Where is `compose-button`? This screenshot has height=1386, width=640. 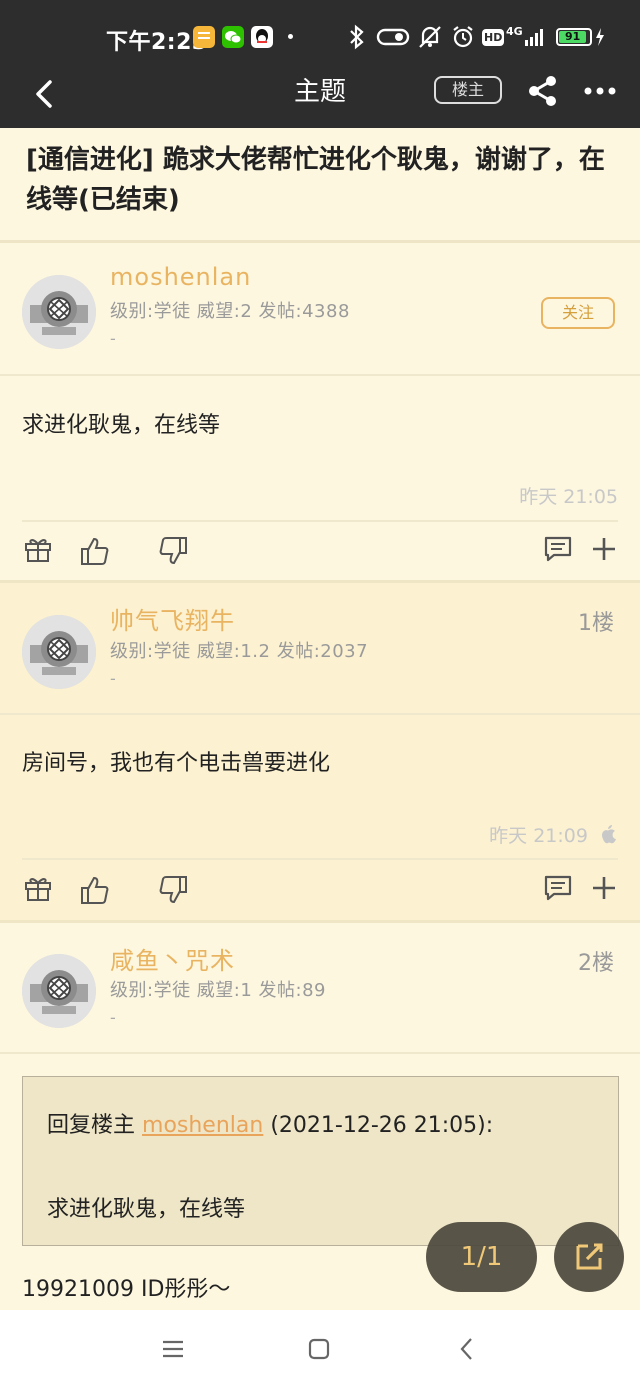 compose-button is located at coordinates (589, 1257).